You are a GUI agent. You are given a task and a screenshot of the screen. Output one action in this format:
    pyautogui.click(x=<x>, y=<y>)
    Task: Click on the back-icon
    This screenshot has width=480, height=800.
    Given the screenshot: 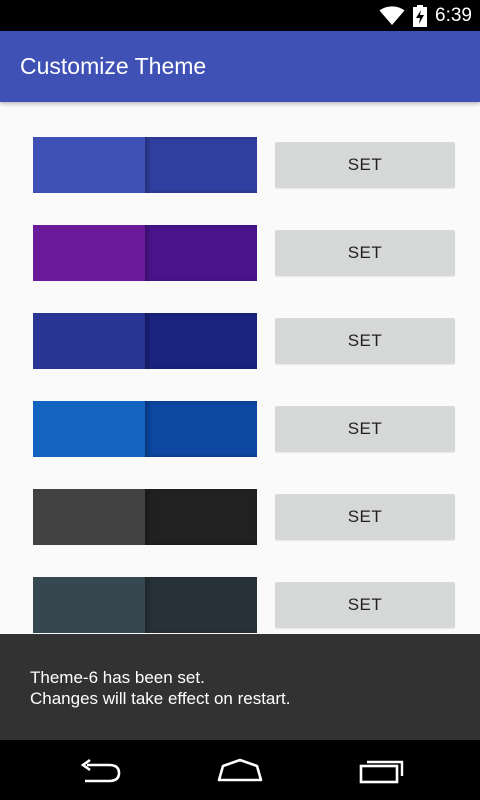 What is the action you would take?
    pyautogui.click(x=101, y=771)
    